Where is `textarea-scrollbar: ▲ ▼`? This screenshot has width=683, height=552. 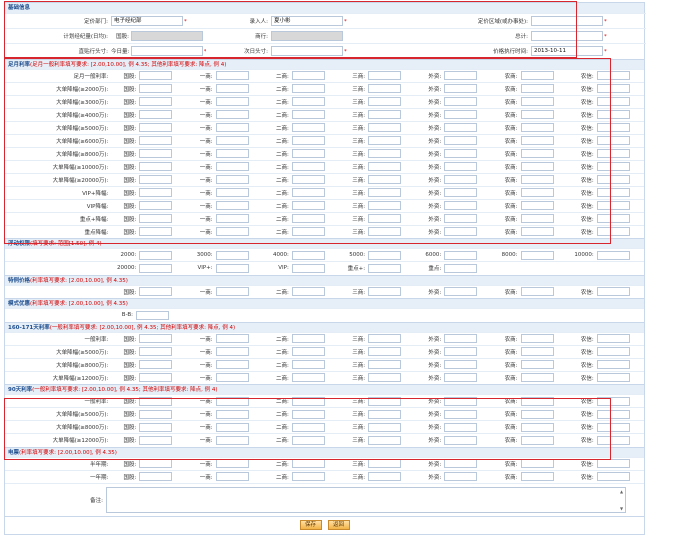
textarea-scrollbar: ▲ ▼ is located at coordinates (621, 500).